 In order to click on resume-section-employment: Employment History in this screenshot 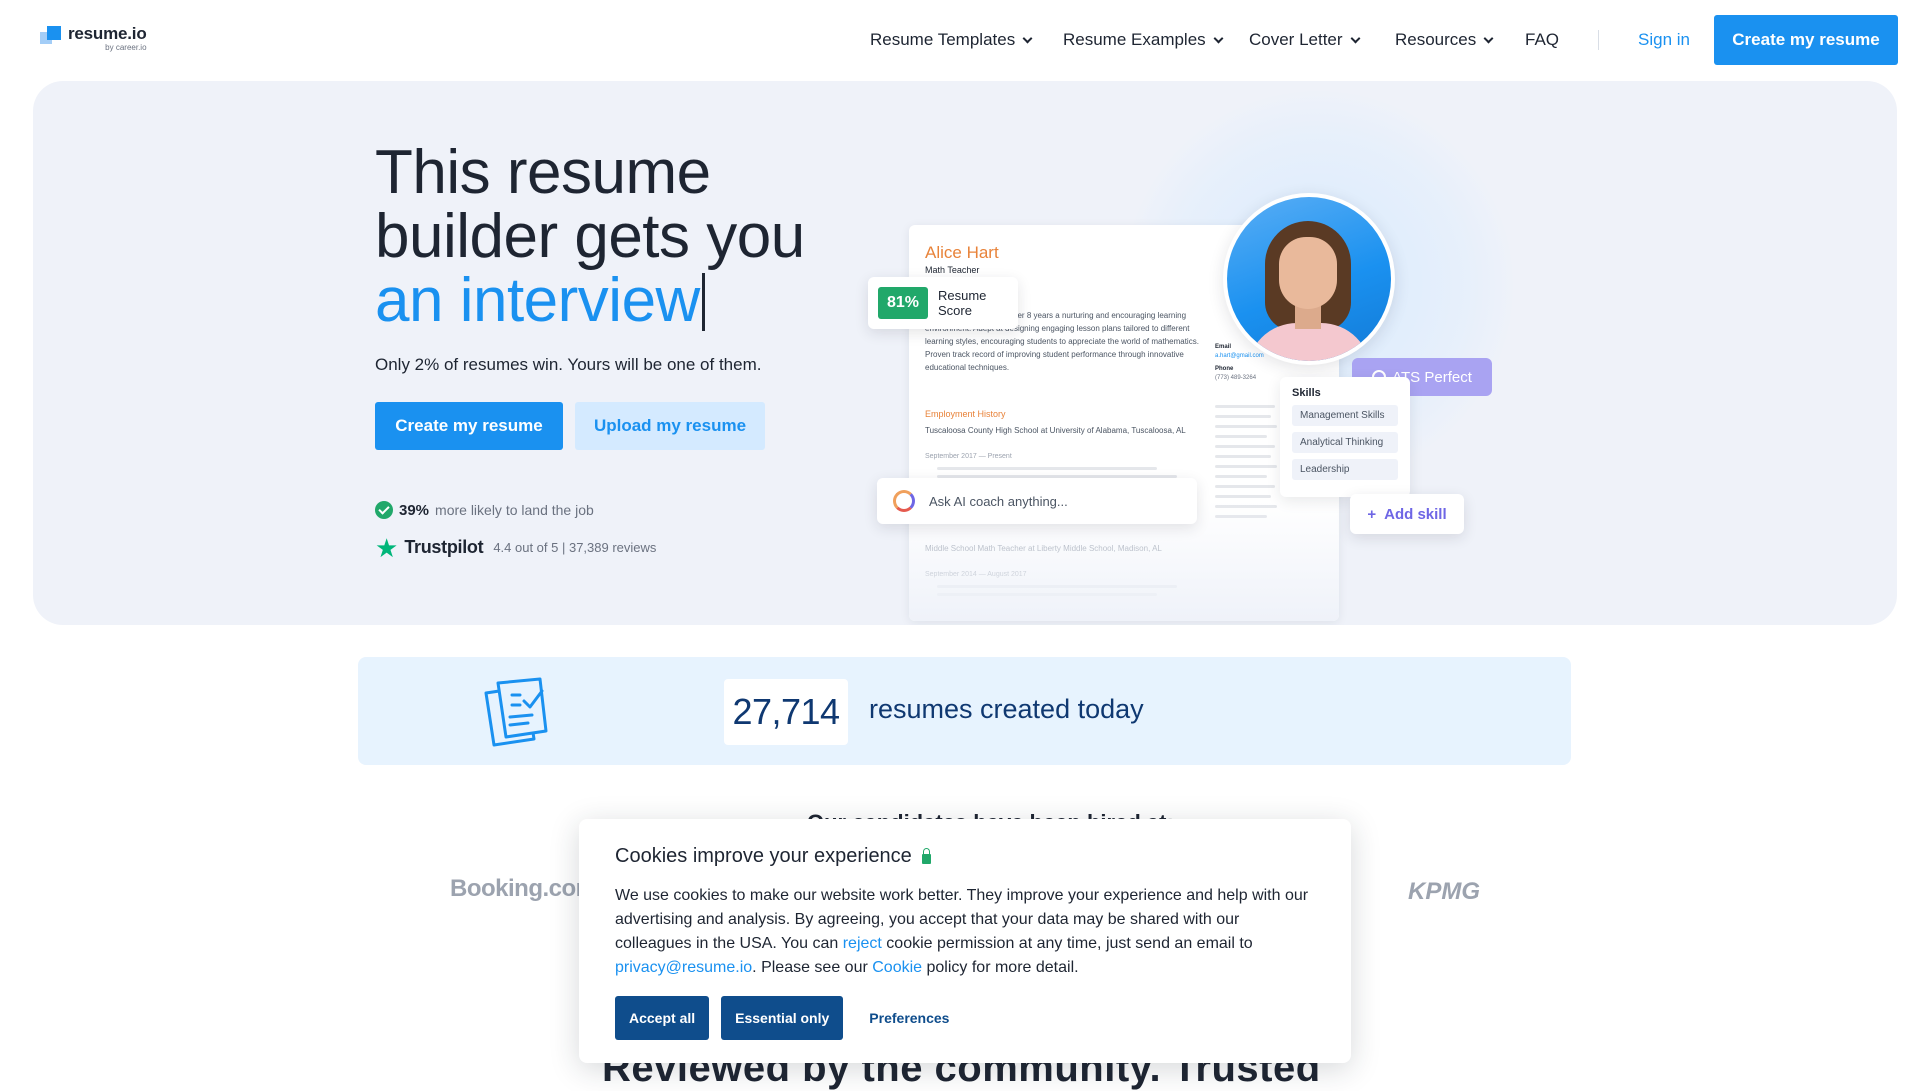, I will do `click(965, 414)`.